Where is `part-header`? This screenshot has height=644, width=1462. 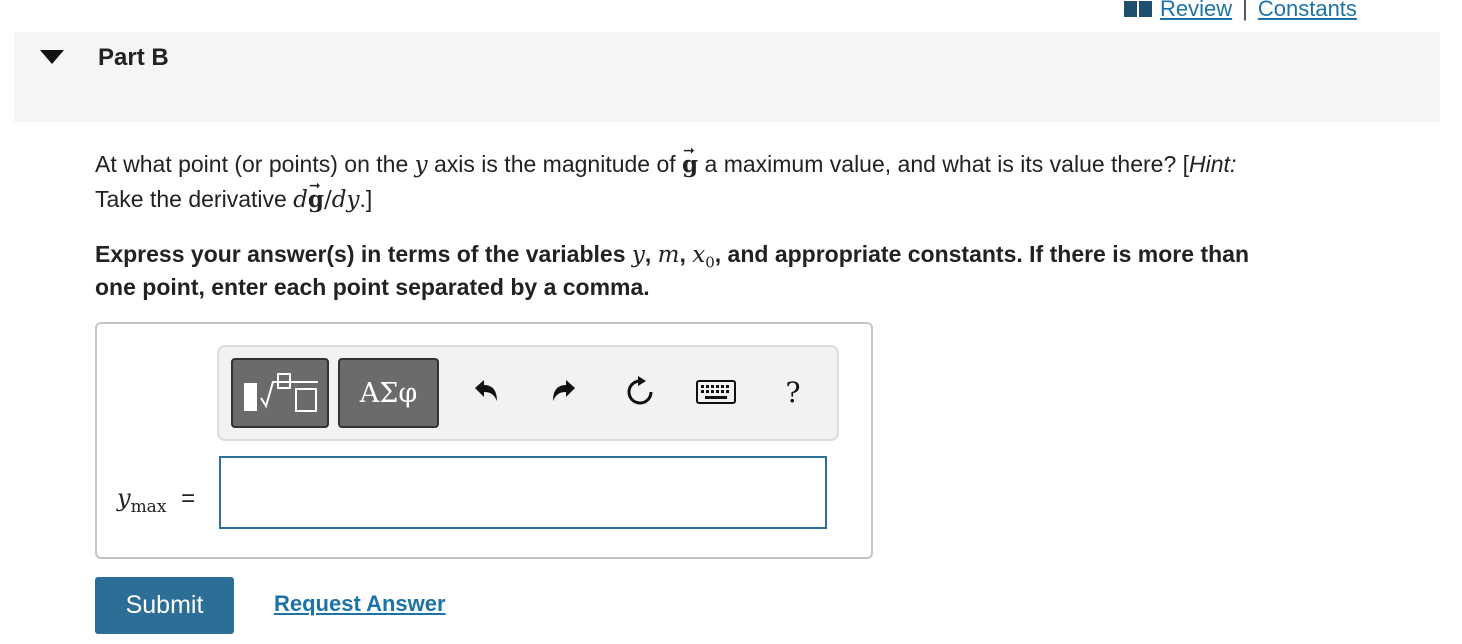
part-header is located at coordinates (727, 77).